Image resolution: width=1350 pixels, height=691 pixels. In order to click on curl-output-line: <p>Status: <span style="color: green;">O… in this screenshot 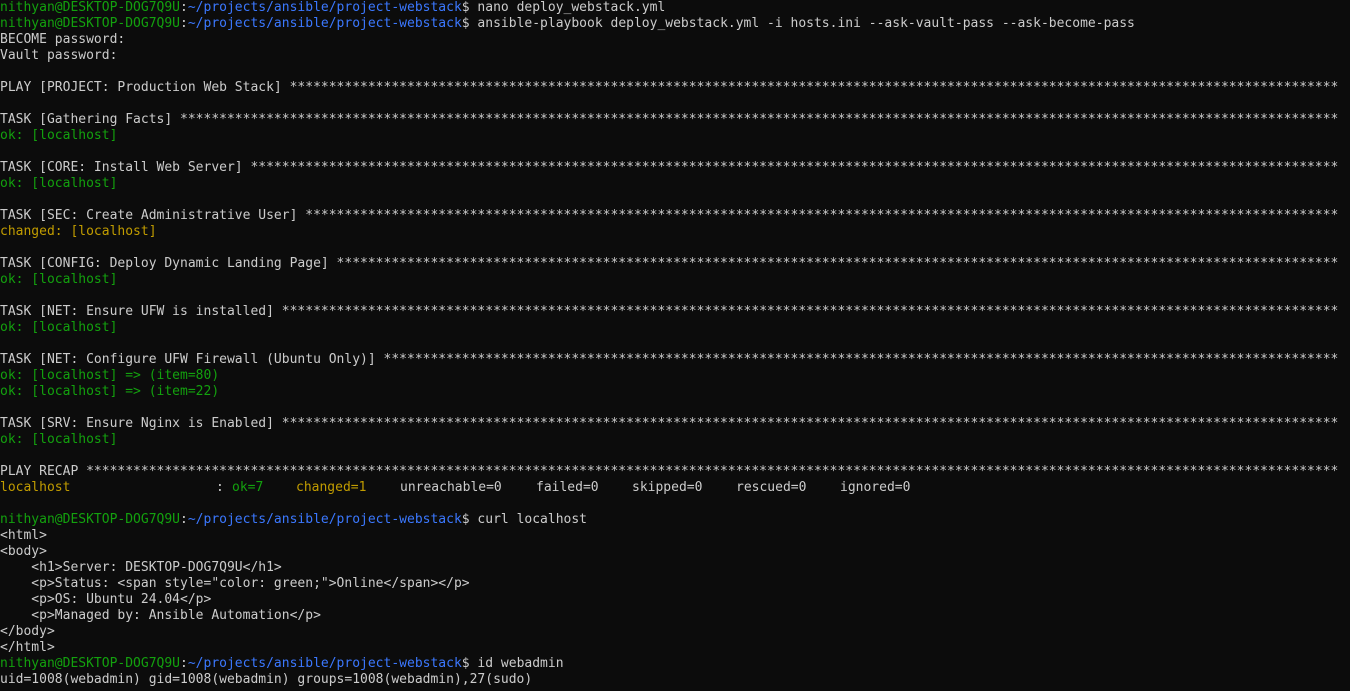, I will do `click(235, 583)`.